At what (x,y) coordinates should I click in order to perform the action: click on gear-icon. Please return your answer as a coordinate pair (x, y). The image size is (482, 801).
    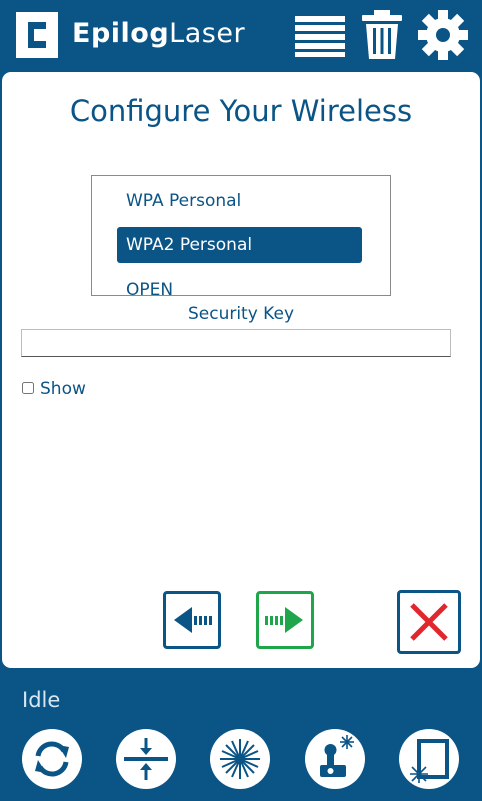
    Looking at the image, I should click on (443, 35).